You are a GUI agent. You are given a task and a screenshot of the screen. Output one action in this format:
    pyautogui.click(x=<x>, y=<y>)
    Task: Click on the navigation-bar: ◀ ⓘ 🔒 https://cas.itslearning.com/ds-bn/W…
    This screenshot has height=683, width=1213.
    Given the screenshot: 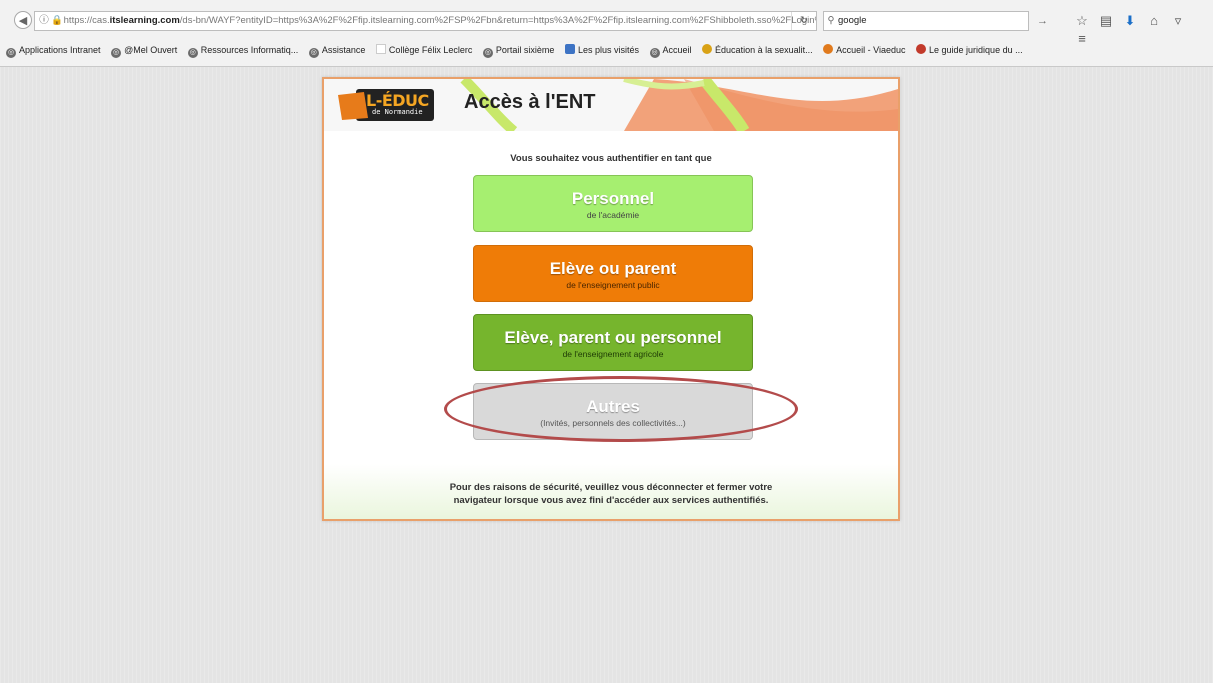 What is the action you would take?
    pyautogui.click(x=606, y=26)
    